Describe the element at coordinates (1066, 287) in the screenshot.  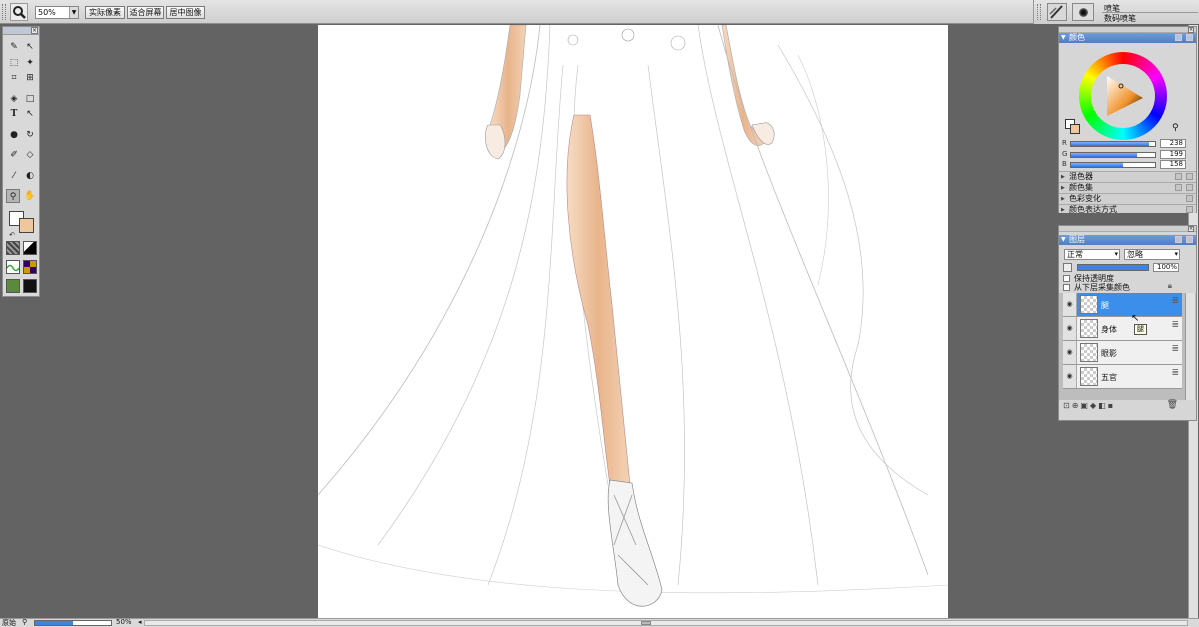
I see `pick-up-underlying-checkbox` at that location.